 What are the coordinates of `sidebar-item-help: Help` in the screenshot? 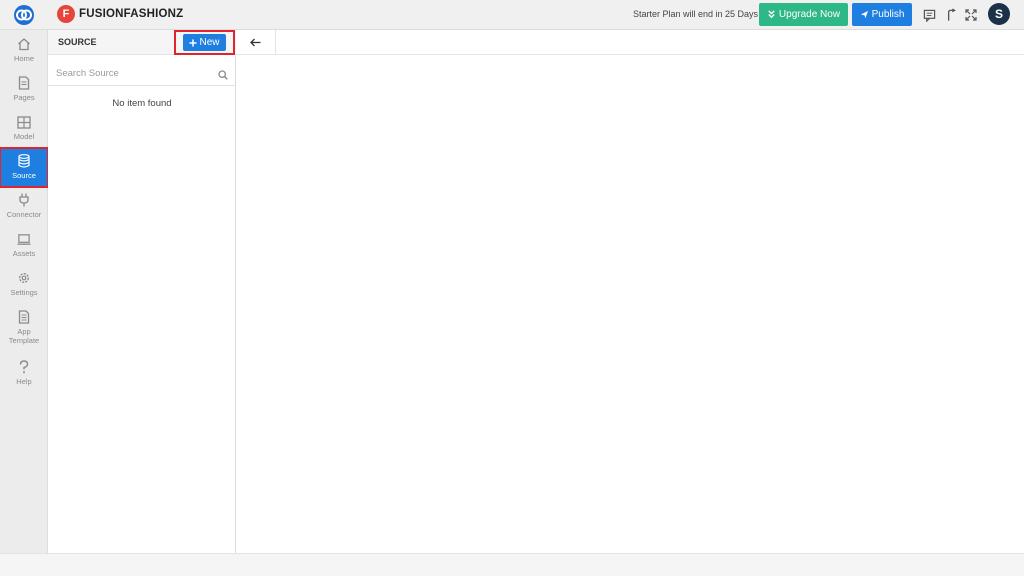 It's located at (24, 373).